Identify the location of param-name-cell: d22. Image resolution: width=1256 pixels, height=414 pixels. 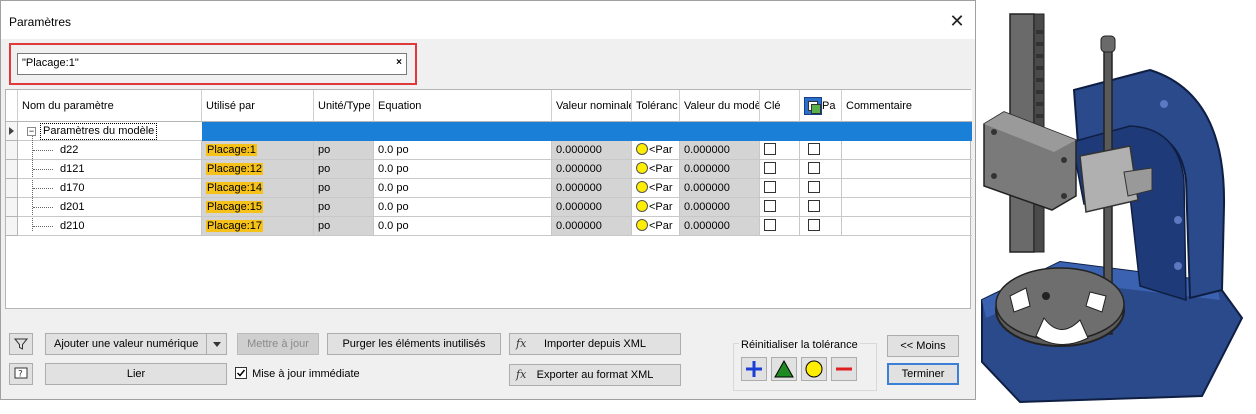
(110, 150).